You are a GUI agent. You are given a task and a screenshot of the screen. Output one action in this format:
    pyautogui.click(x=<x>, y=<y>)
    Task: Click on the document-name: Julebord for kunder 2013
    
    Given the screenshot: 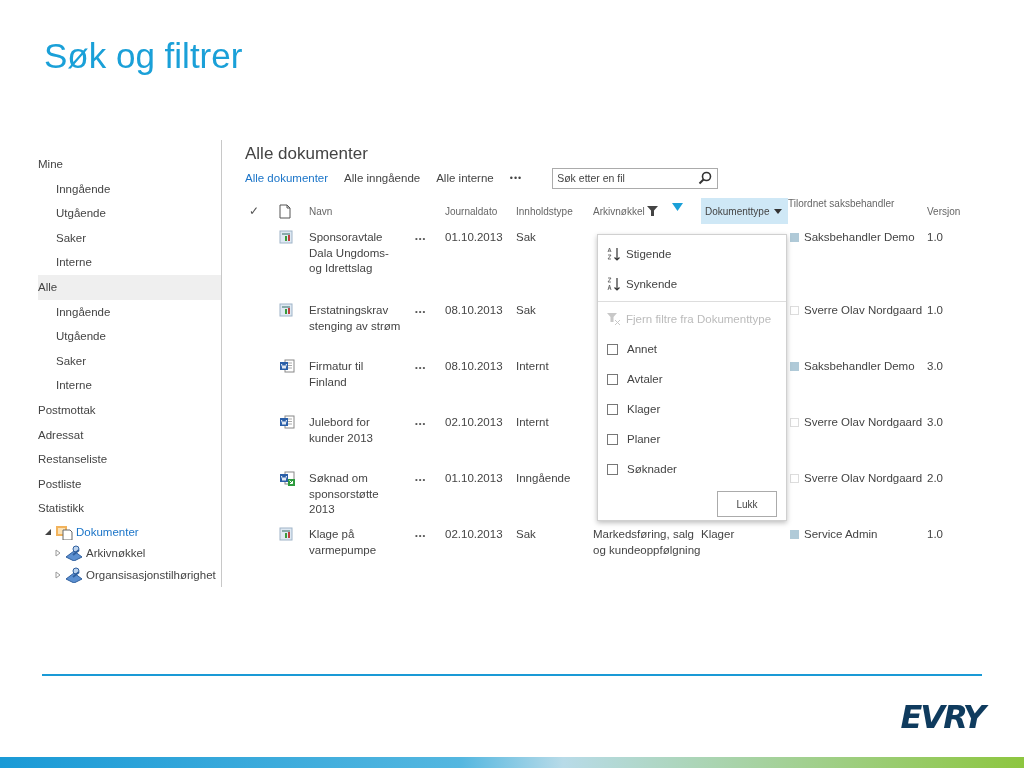 What is the action you would take?
    pyautogui.click(x=355, y=430)
    